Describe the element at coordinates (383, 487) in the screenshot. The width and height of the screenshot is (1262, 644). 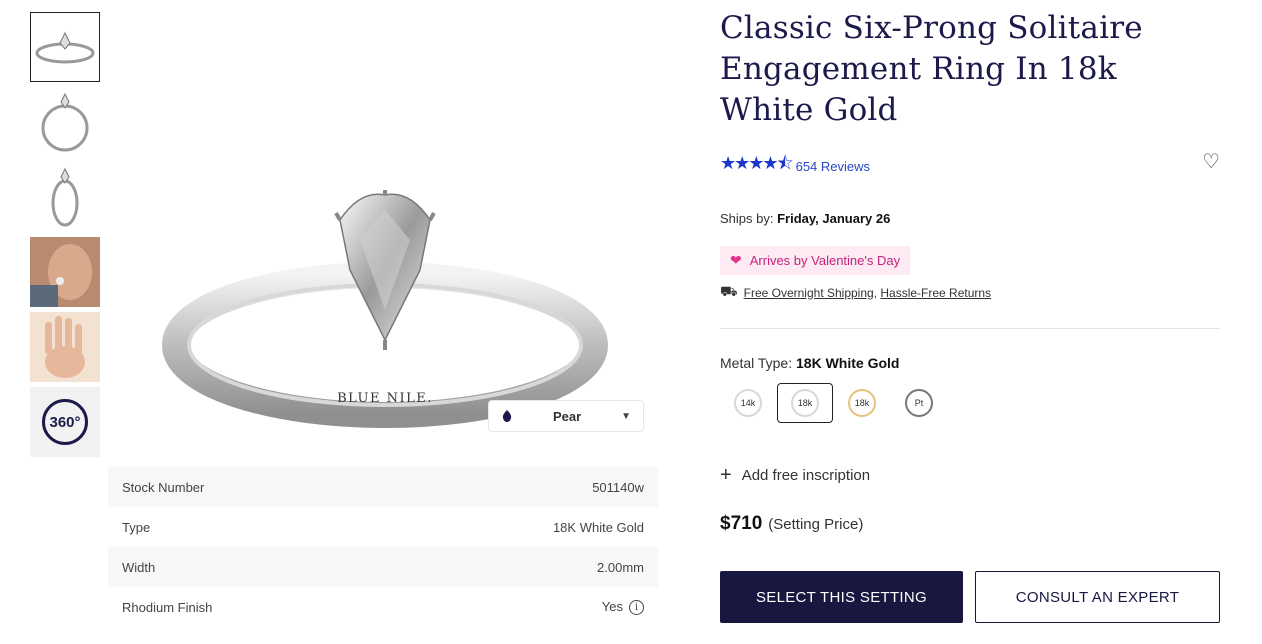
I see `spec-row: Stock Number 501140w` at that location.